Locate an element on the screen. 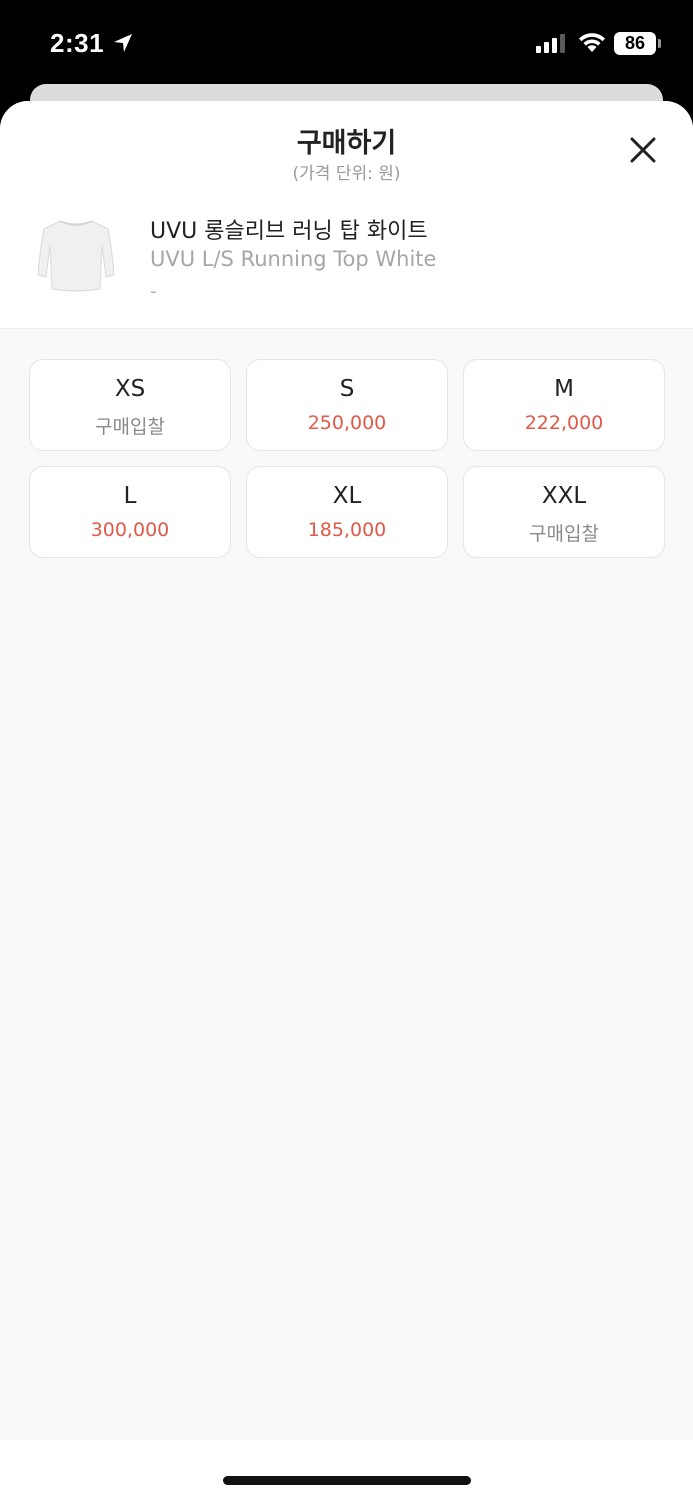 Image resolution: width=693 pixels, height=1500 pixels. home-indicator is located at coordinates (347, 1480).